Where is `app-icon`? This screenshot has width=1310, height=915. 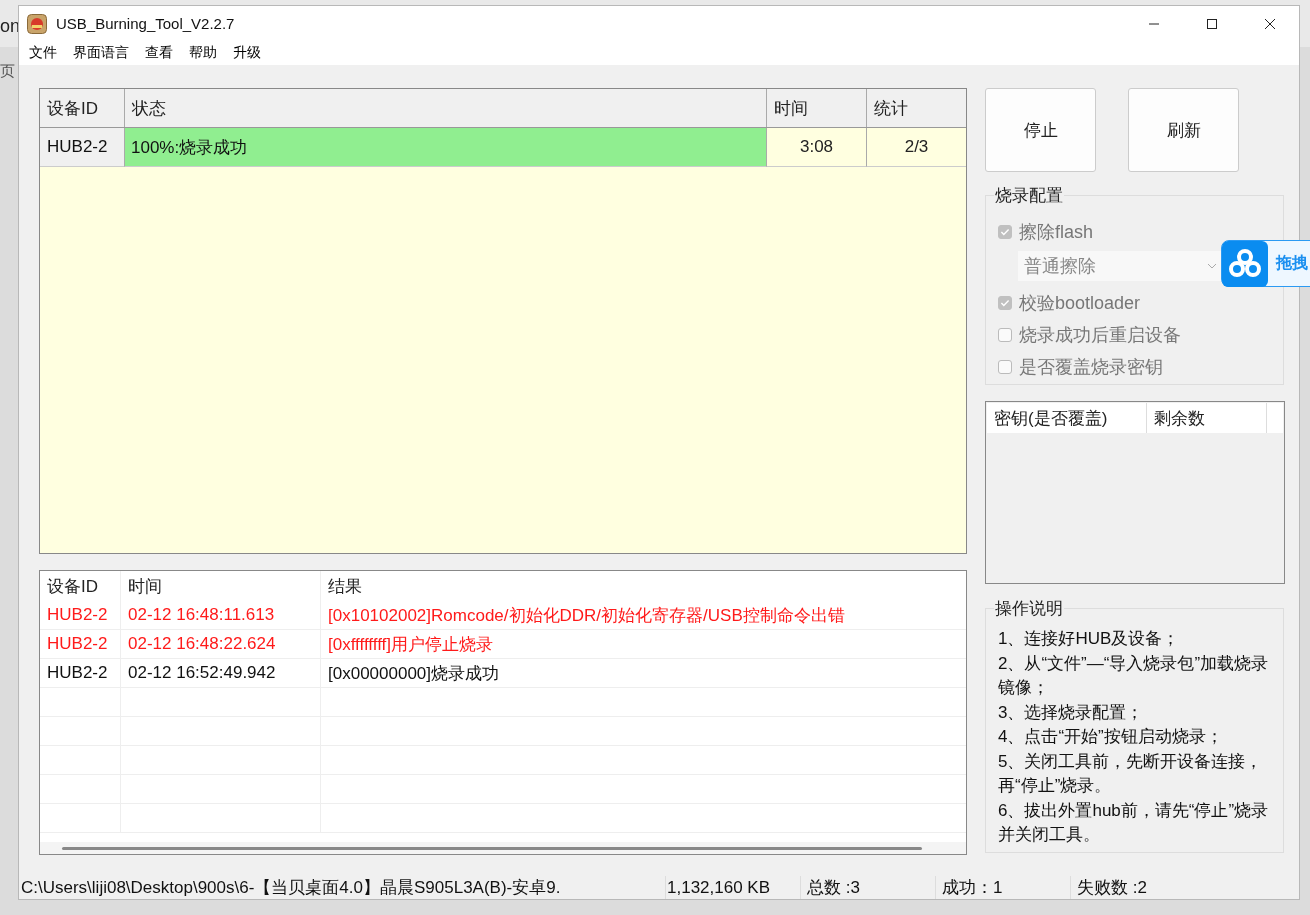 app-icon is located at coordinates (37, 23).